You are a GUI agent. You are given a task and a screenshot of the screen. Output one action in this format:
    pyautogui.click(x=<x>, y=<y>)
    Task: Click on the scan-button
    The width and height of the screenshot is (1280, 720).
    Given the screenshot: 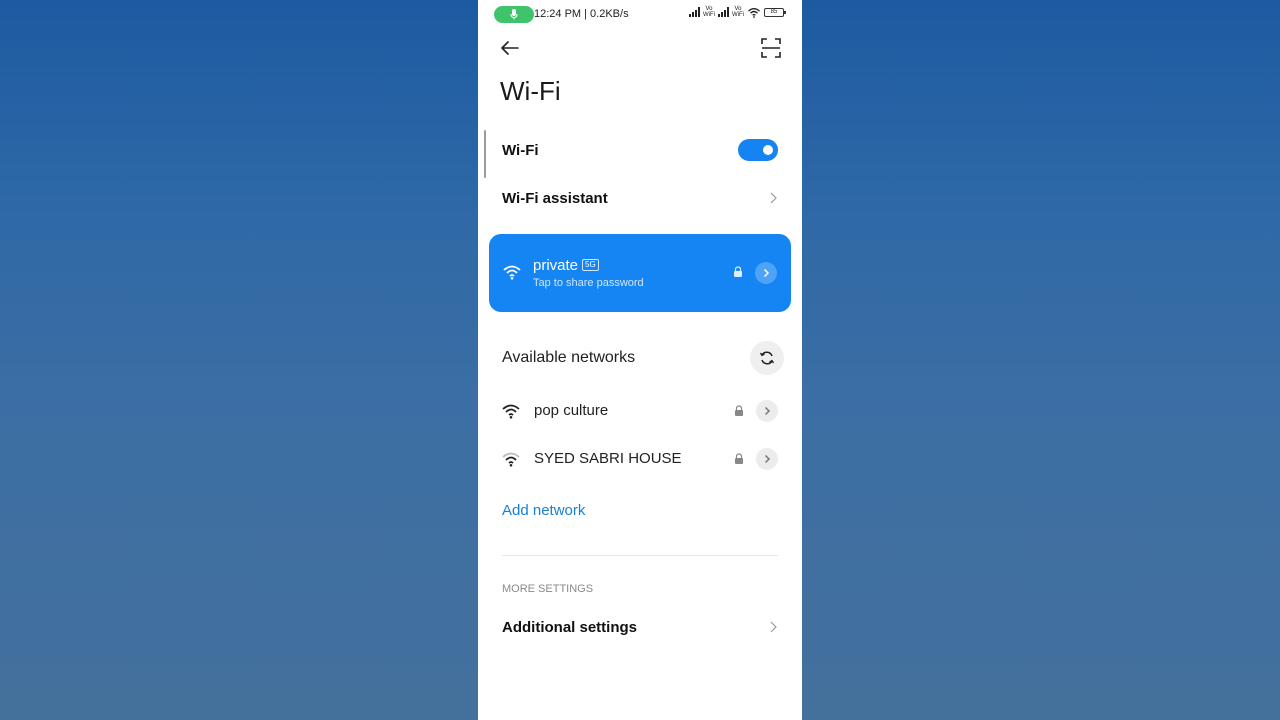 What is the action you would take?
    pyautogui.click(x=771, y=48)
    